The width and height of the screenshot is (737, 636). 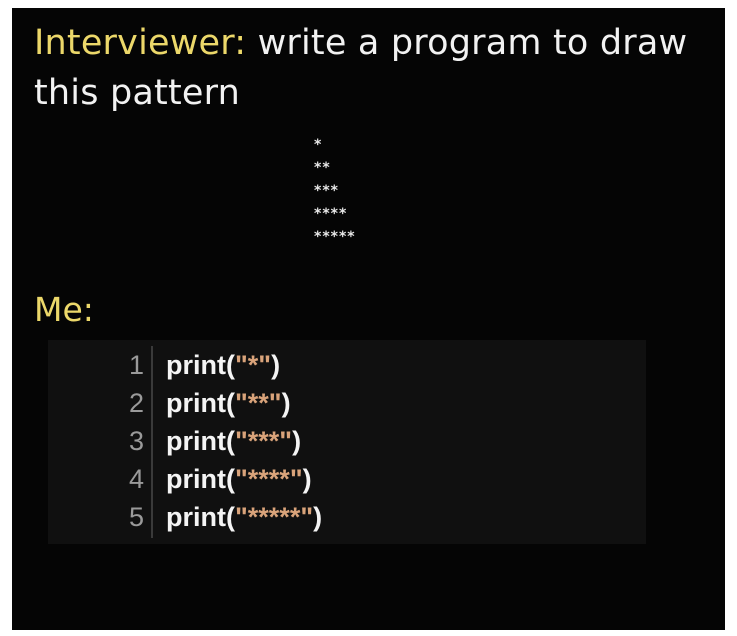 I want to click on code-statement: print("****"), so click(x=239, y=479).